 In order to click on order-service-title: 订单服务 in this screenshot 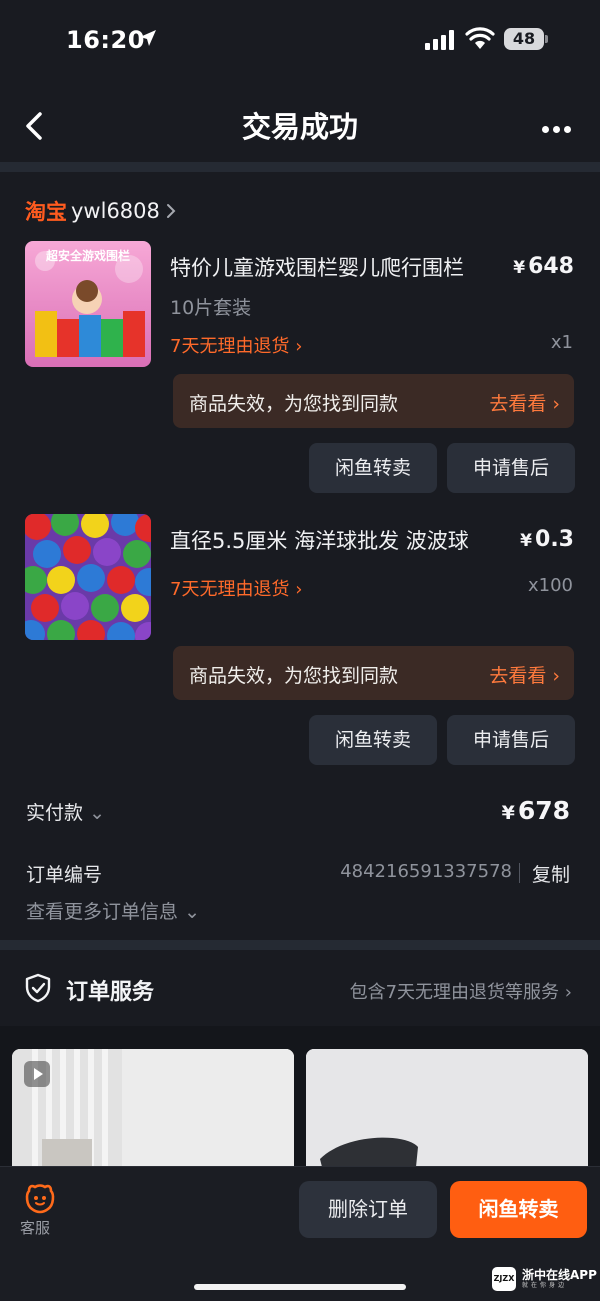, I will do `click(110, 992)`.